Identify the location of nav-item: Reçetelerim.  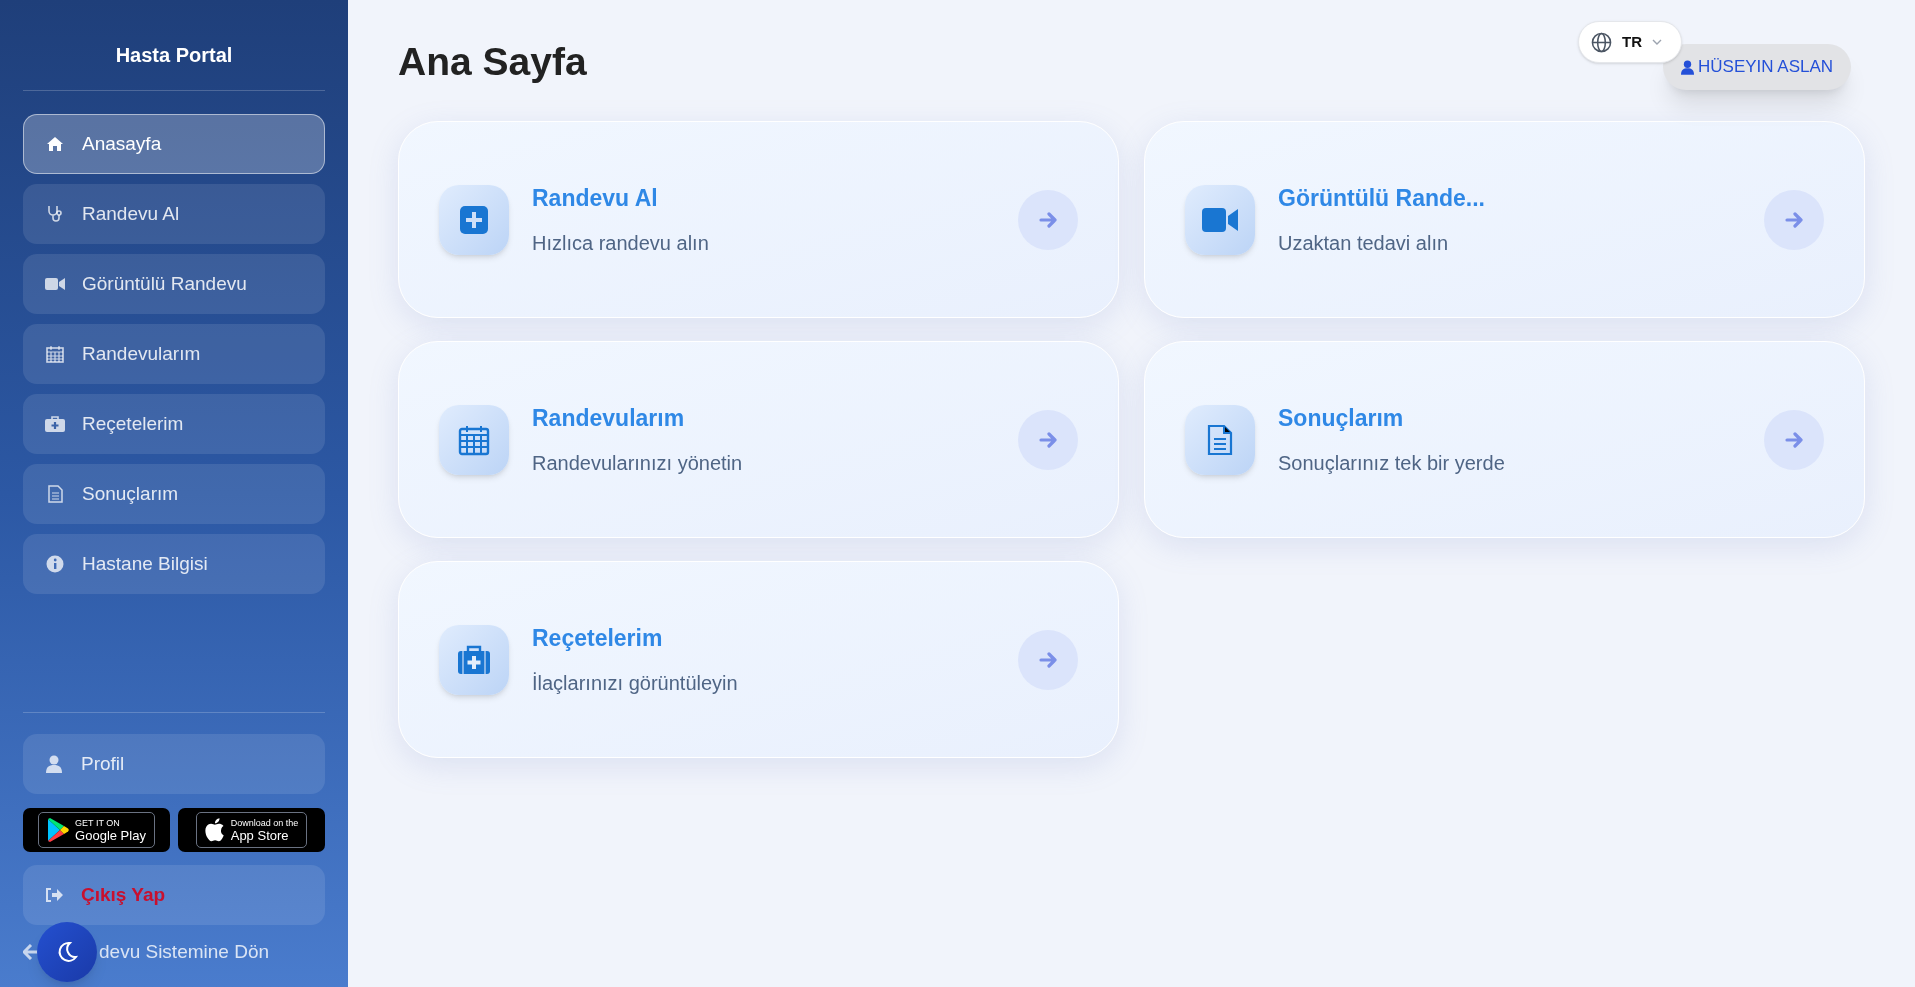
(174, 424).